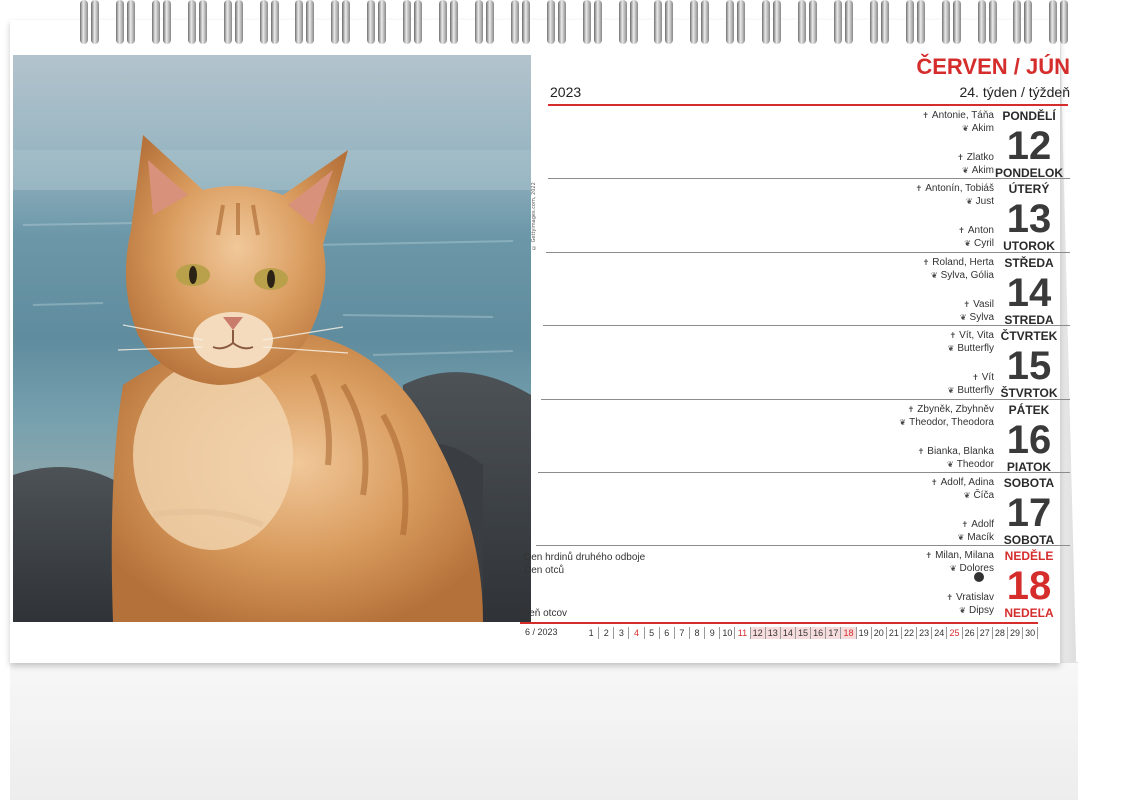  Describe the element at coordinates (545, 613) in the screenshot. I see `holiday-sk-1: Deň otcov` at that location.